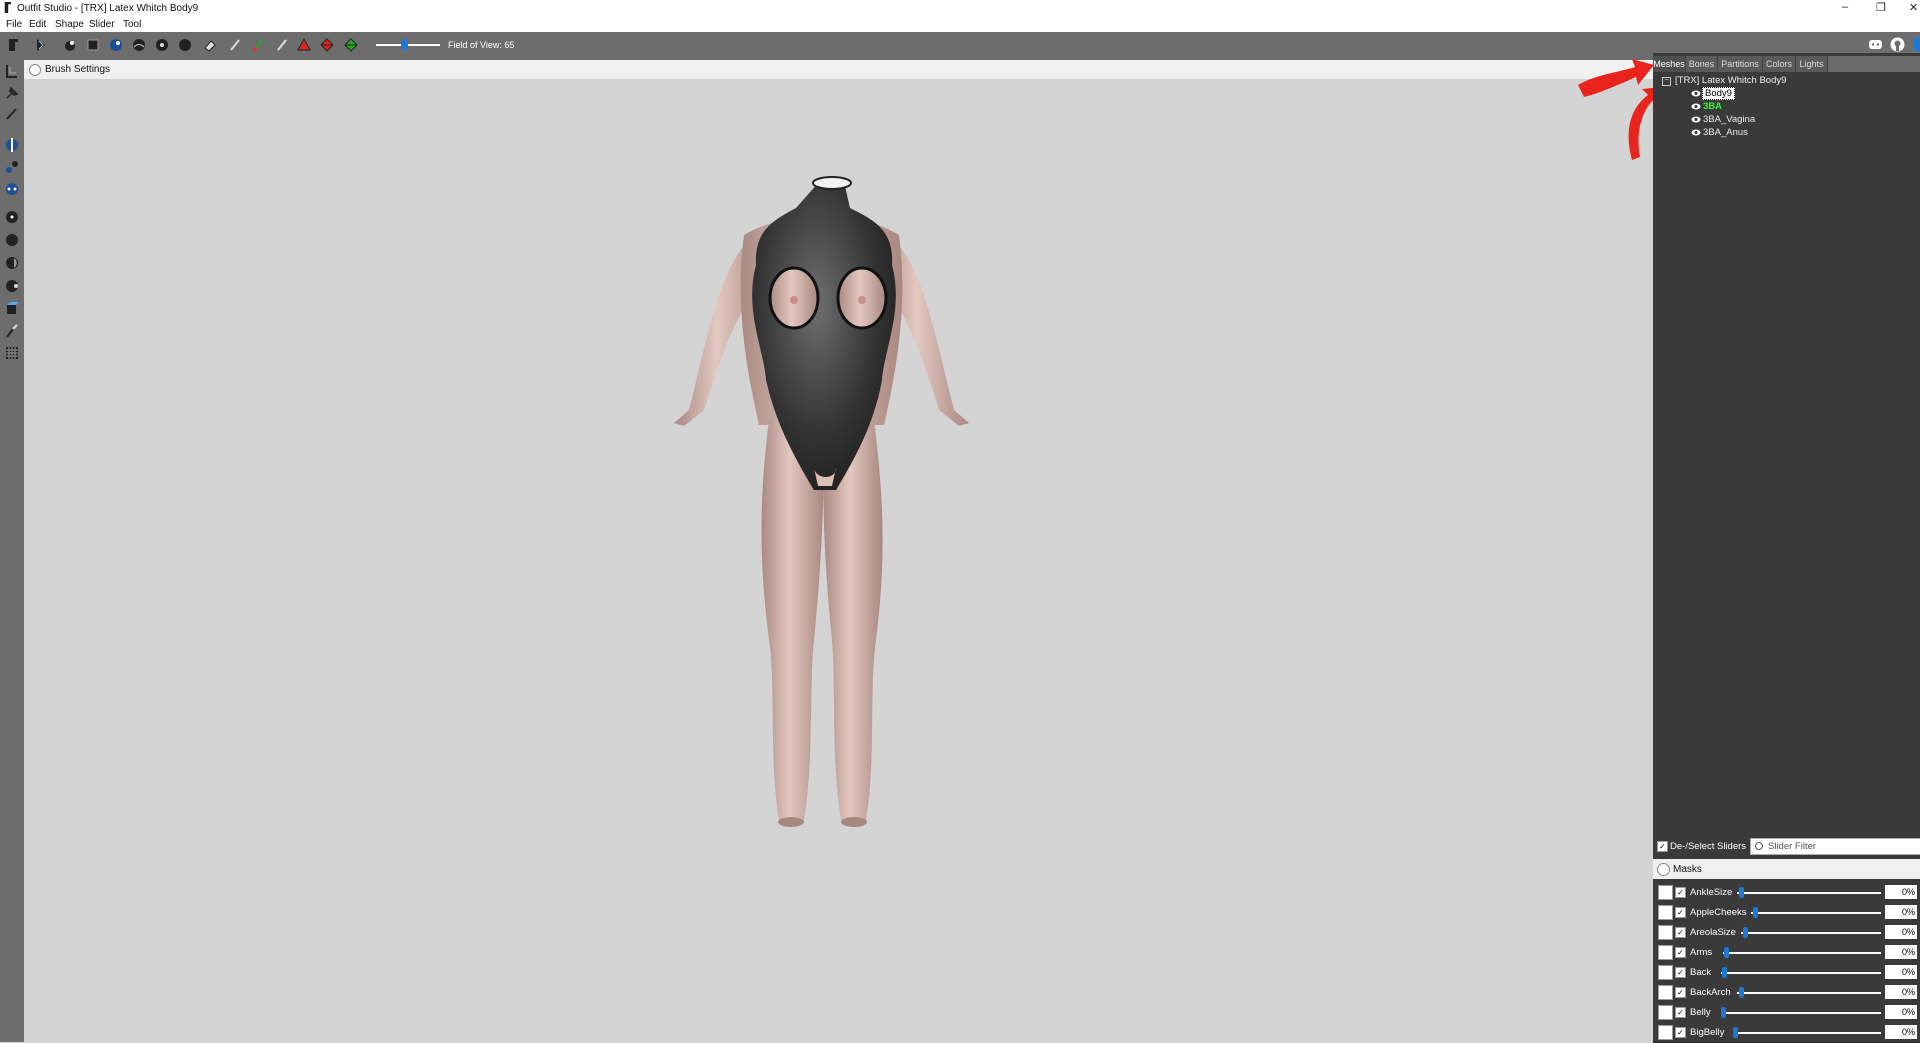  I want to click on deselect-sliders-label: De-/Select Sliders, so click(1708, 846).